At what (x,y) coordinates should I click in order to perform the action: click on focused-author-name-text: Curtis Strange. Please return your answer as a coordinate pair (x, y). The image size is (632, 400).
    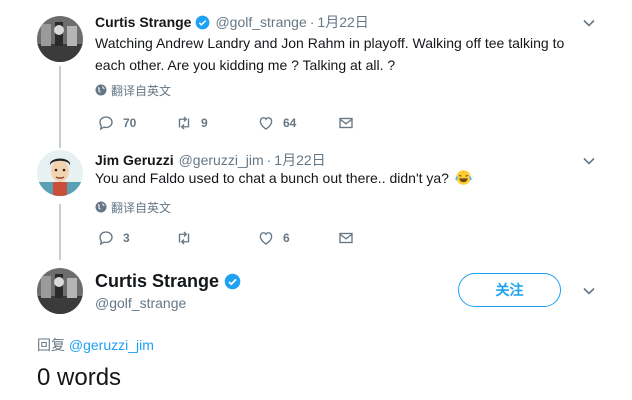
    Looking at the image, I should click on (157, 281).